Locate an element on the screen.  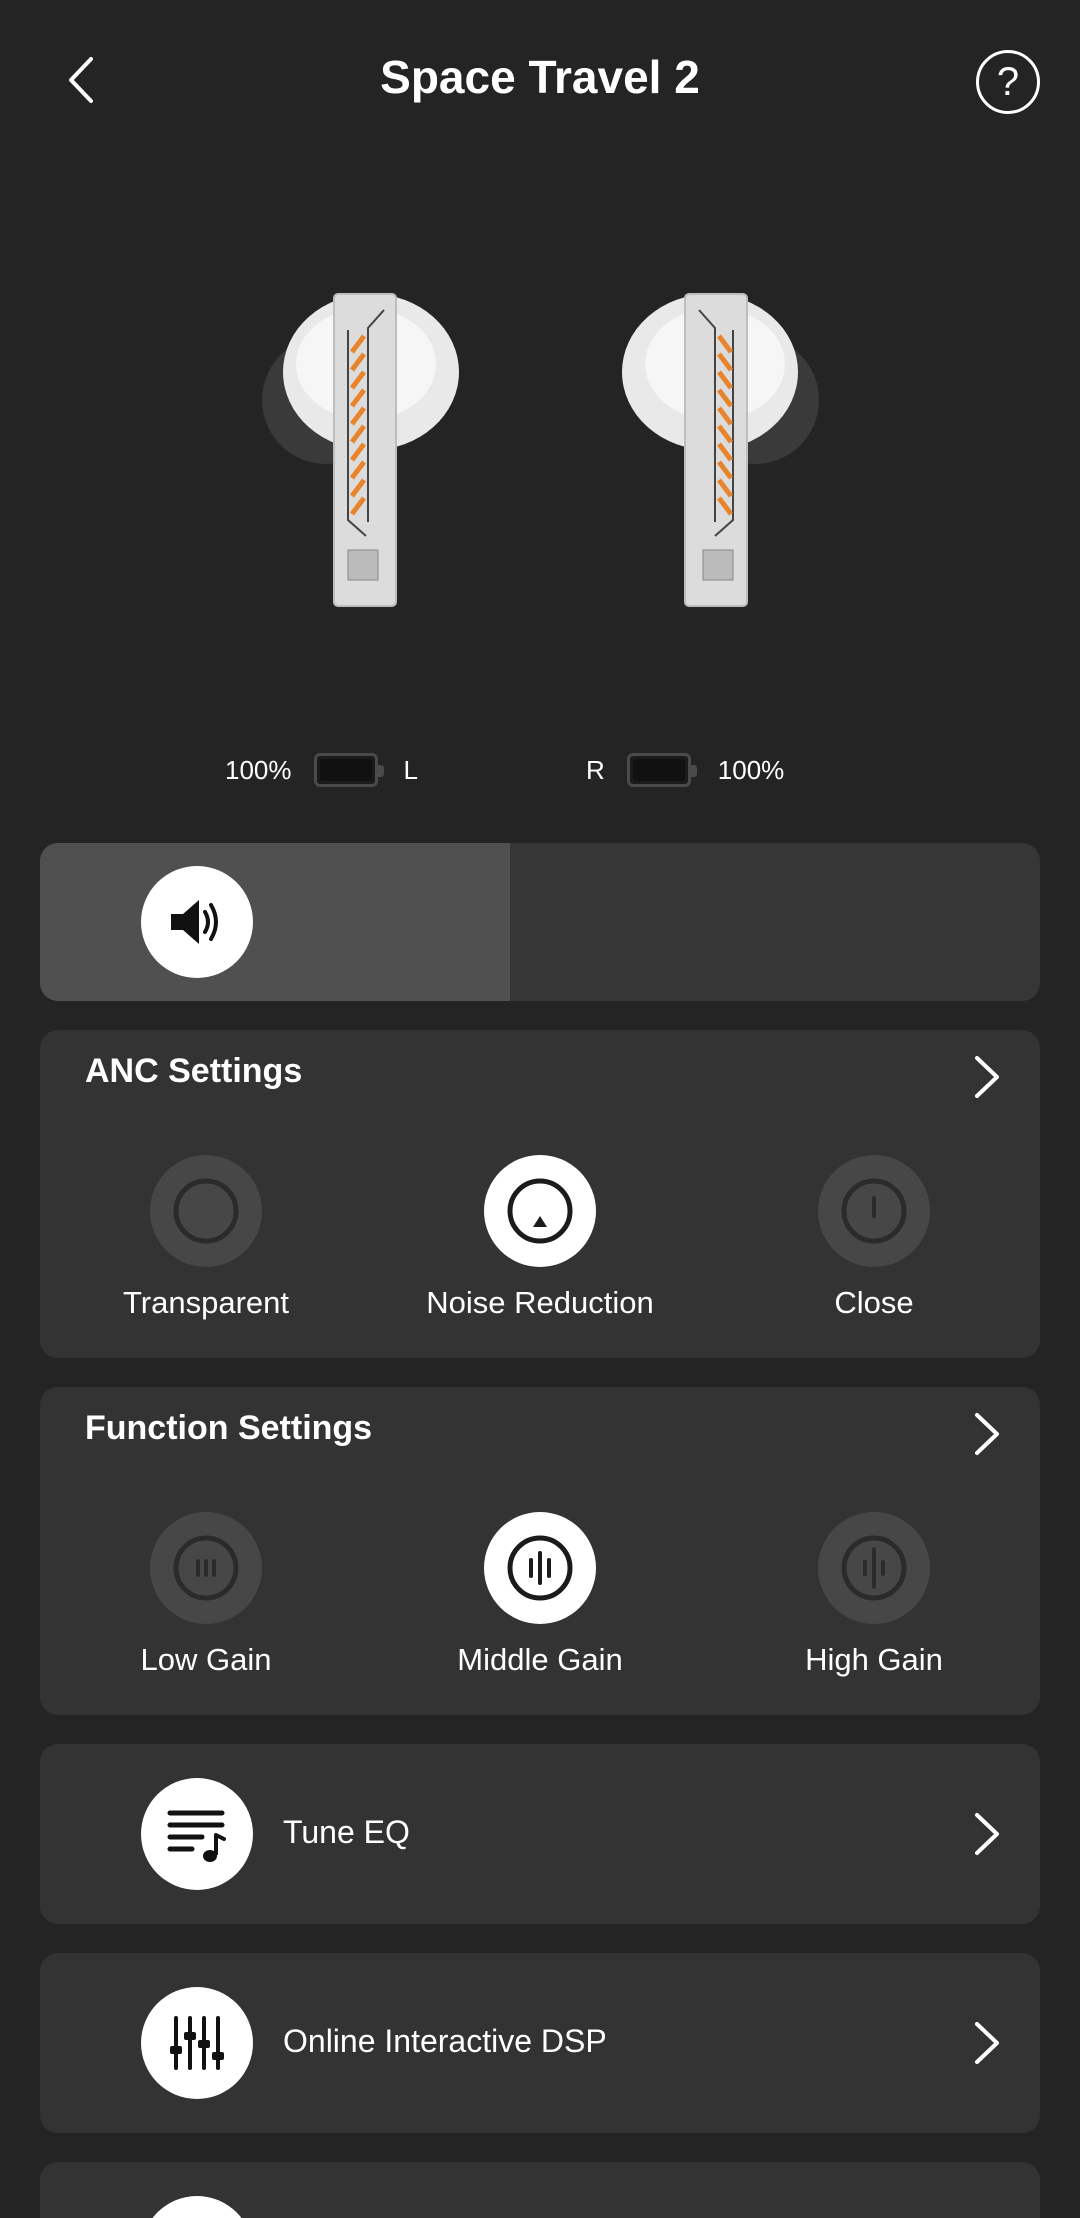
online-dsp-row: Online Interactive DSP is located at coordinates (540, 2043).